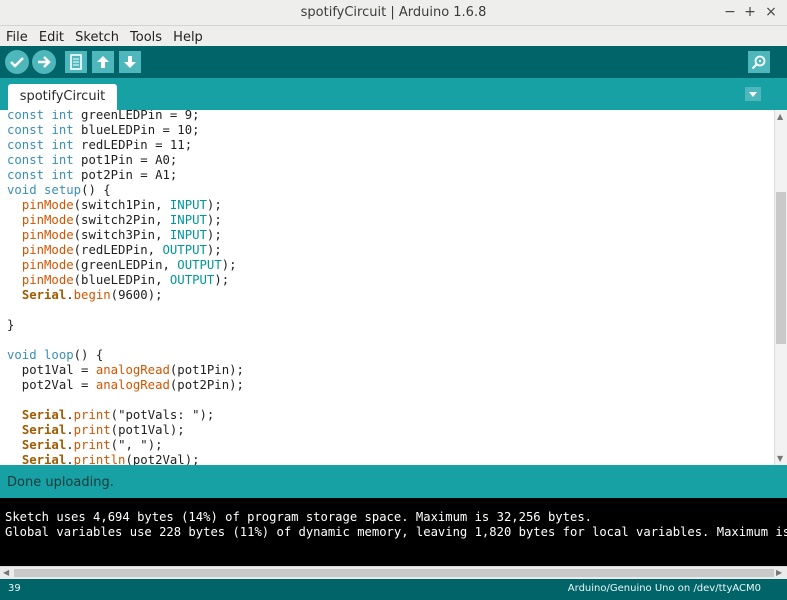 The height and width of the screenshot is (600, 787). I want to click on maximize-button: +, so click(750, 12).